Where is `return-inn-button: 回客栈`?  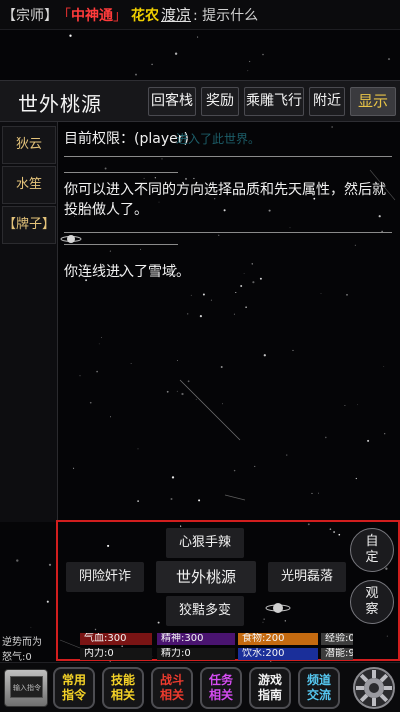
return-inn-button: 回客栈 is located at coordinates (172, 101).